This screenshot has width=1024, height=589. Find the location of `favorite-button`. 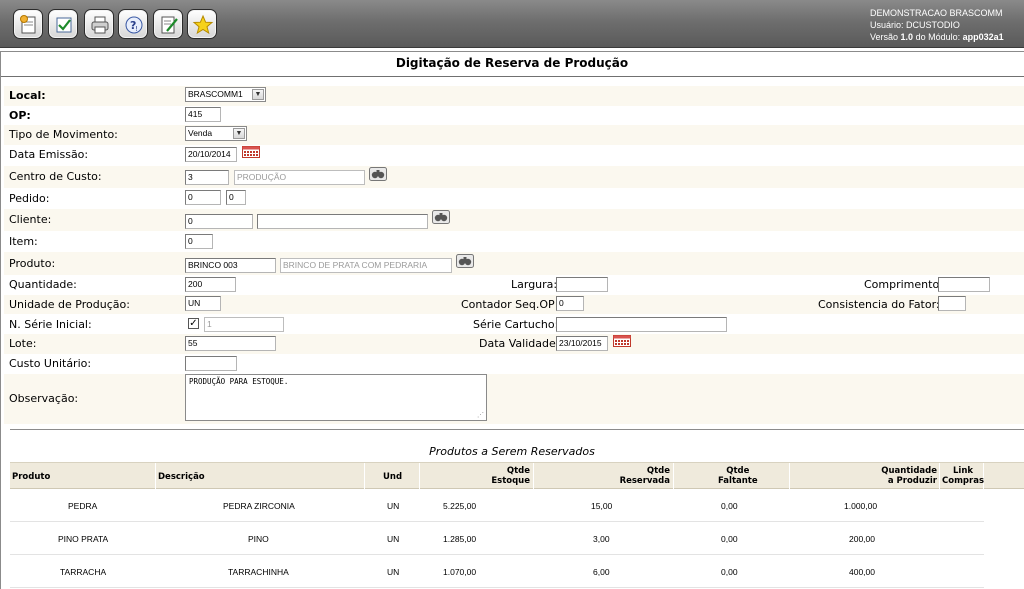

favorite-button is located at coordinates (202, 24).